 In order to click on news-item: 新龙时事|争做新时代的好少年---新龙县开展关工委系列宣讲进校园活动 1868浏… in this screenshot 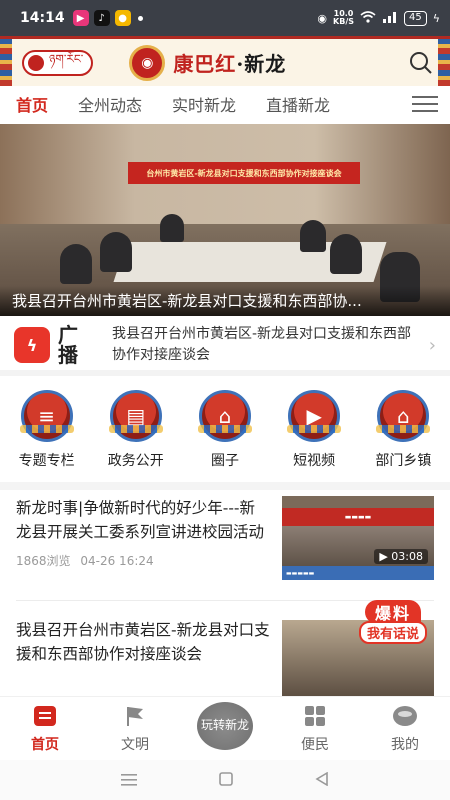, I will do `click(225, 538)`.